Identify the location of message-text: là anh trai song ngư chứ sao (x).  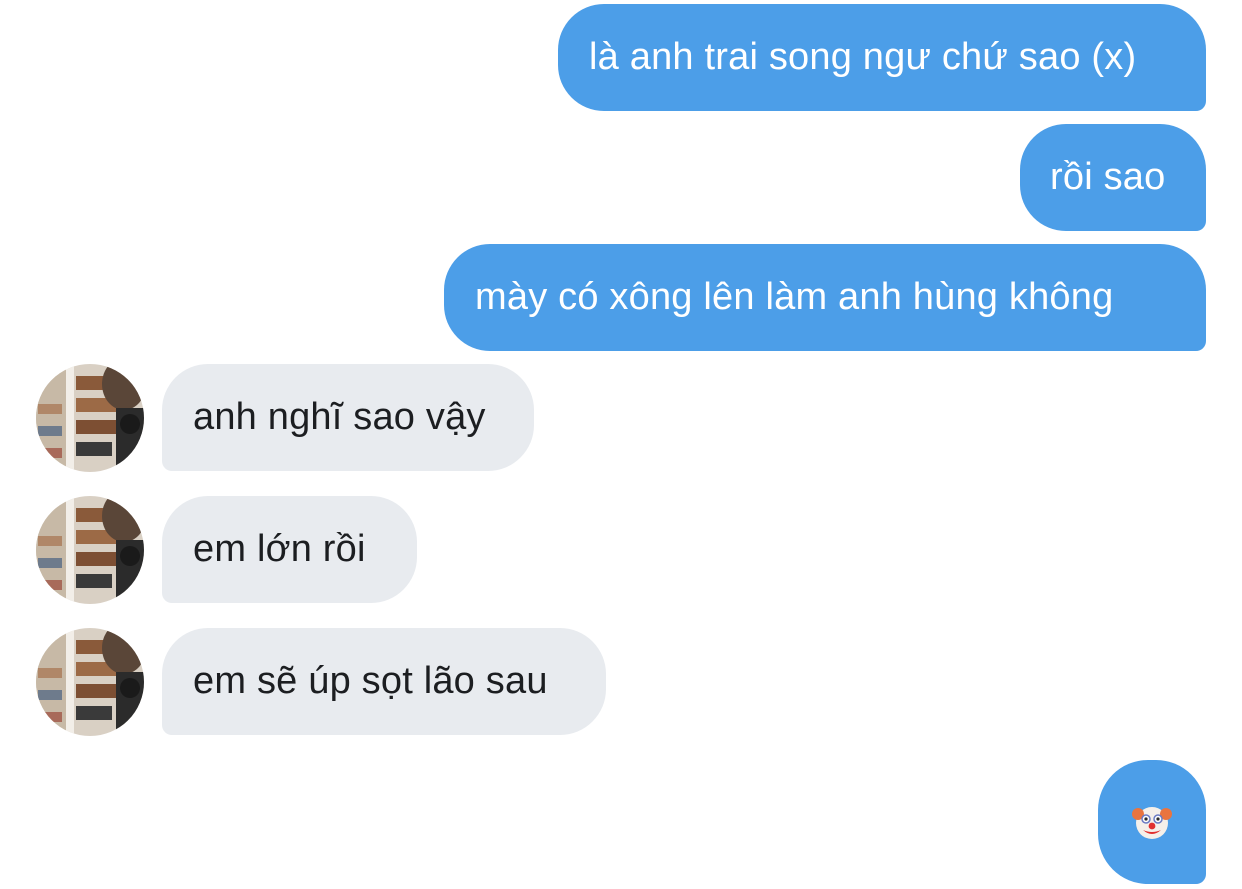
(863, 57).